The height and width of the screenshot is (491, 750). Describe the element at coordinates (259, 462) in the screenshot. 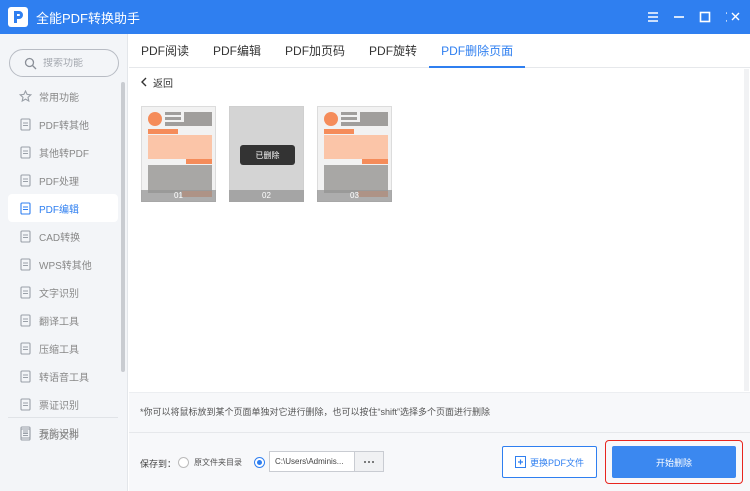

I see `radio-custom-path` at that location.